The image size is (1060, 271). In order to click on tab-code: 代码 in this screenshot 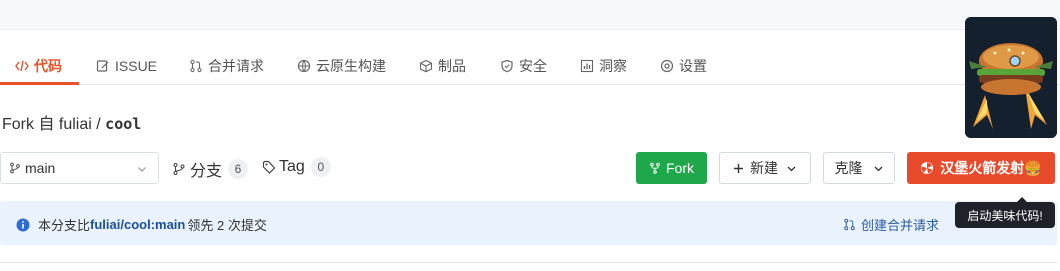, I will do `click(38, 66)`.